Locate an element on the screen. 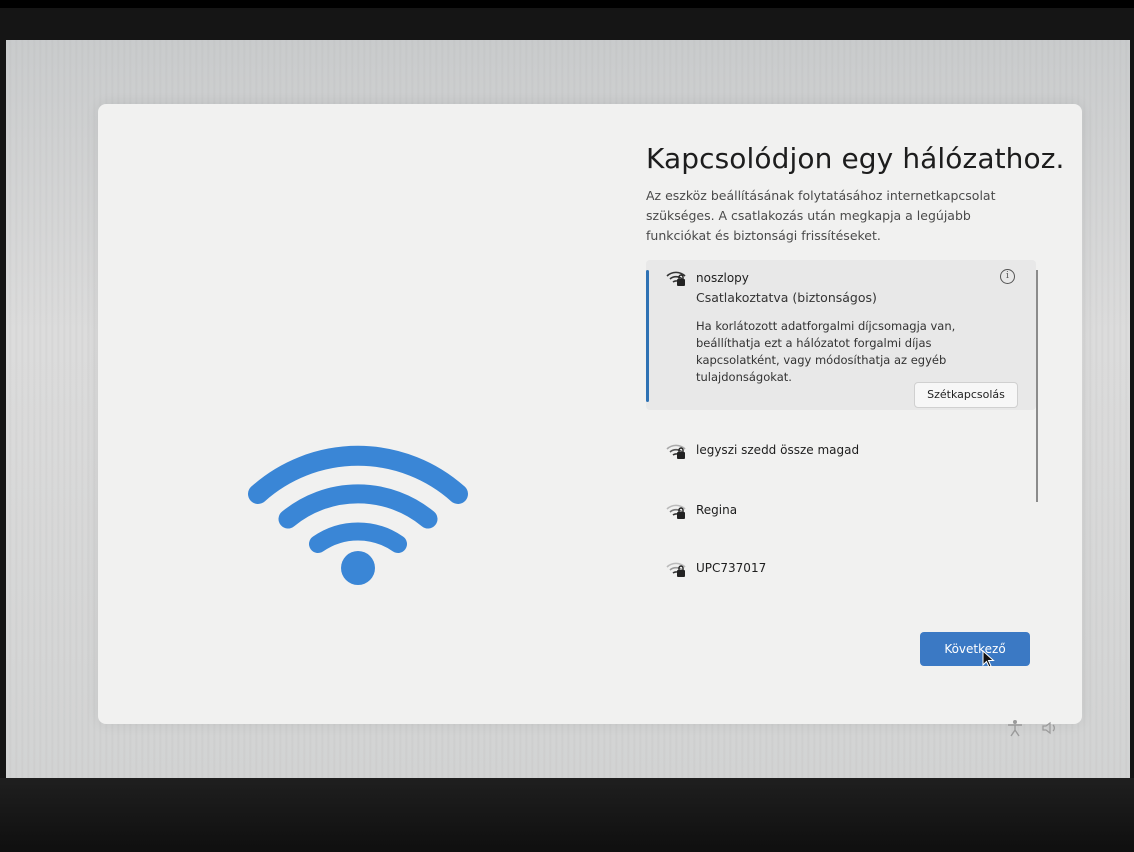 The image size is (1134, 852). mouse-pointer-icon is located at coordinates (988, 659).